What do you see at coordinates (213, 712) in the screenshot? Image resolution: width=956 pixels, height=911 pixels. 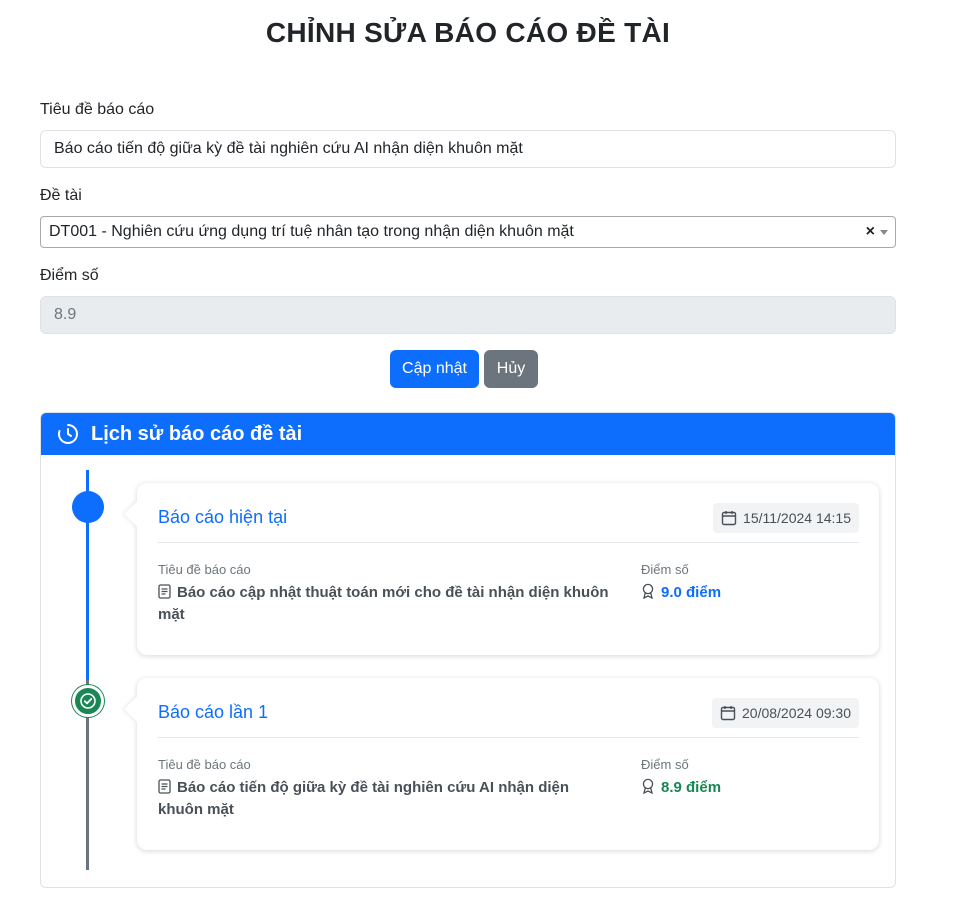 I see `entry-title: Báo cáo lần 1` at bounding box center [213, 712].